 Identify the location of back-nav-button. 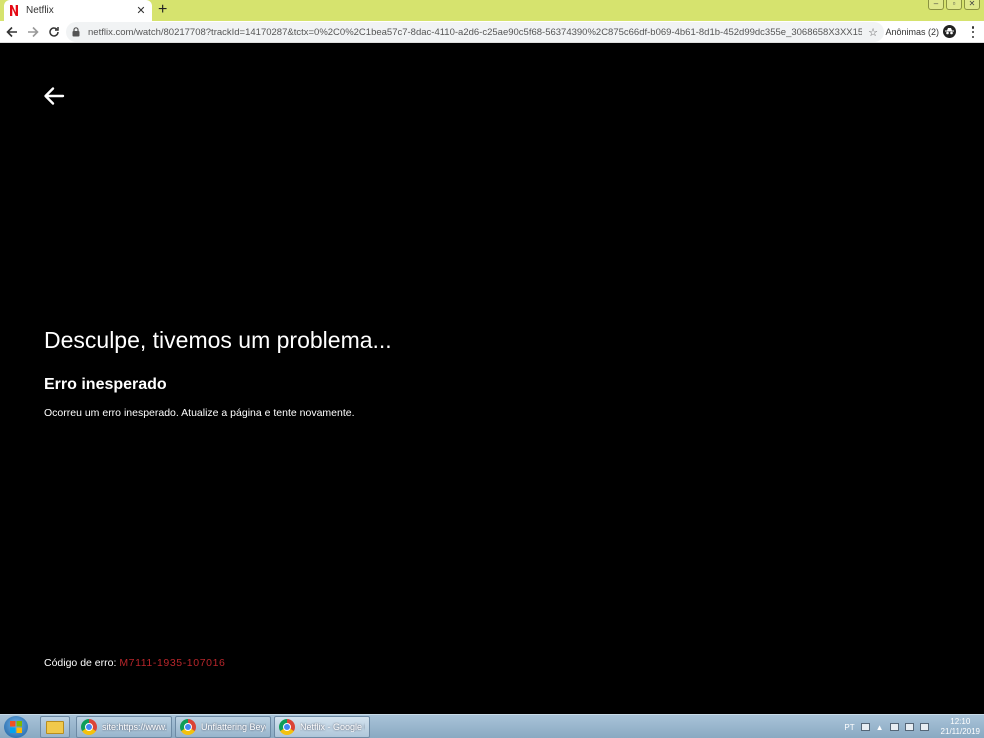
(12, 32).